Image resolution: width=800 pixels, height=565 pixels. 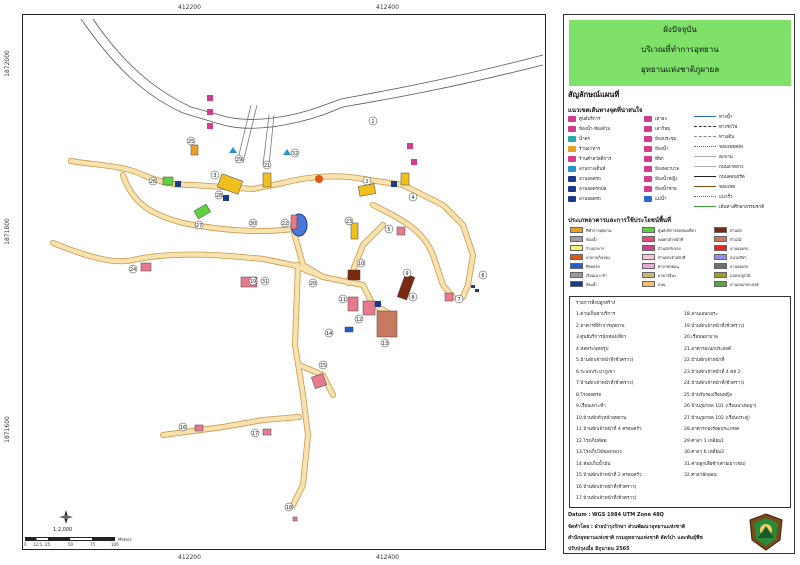 What do you see at coordinates (727, 187) in the screenshot?
I see `legend-item-label: ขอบเขต` at bounding box center [727, 187].